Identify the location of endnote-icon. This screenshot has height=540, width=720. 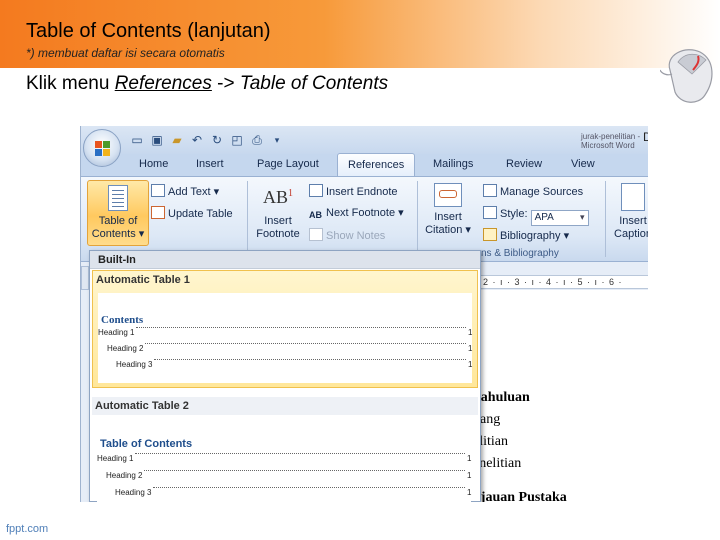
(316, 190).